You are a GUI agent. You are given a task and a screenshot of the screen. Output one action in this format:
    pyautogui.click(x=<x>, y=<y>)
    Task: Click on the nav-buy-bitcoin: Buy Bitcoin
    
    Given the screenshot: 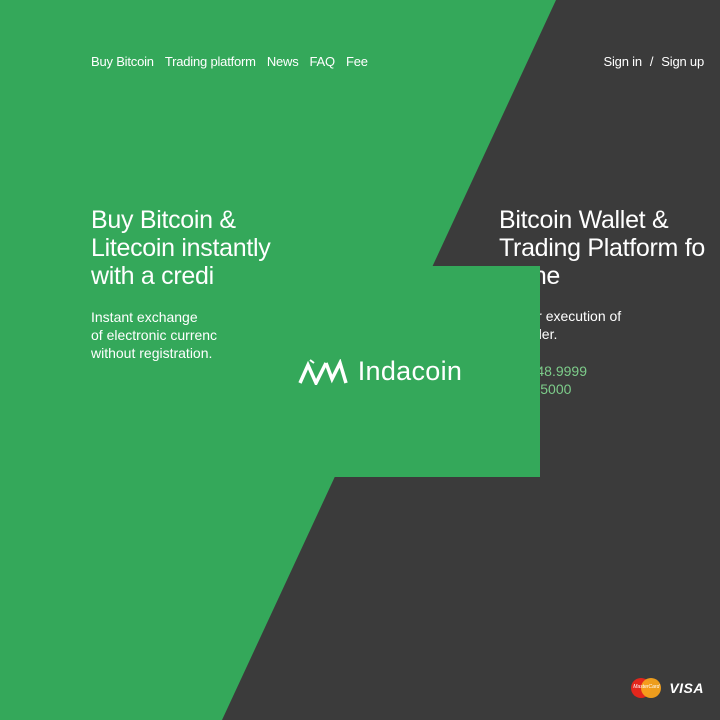 What is the action you would take?
    pyautogui.click(x=122, y=61)
    